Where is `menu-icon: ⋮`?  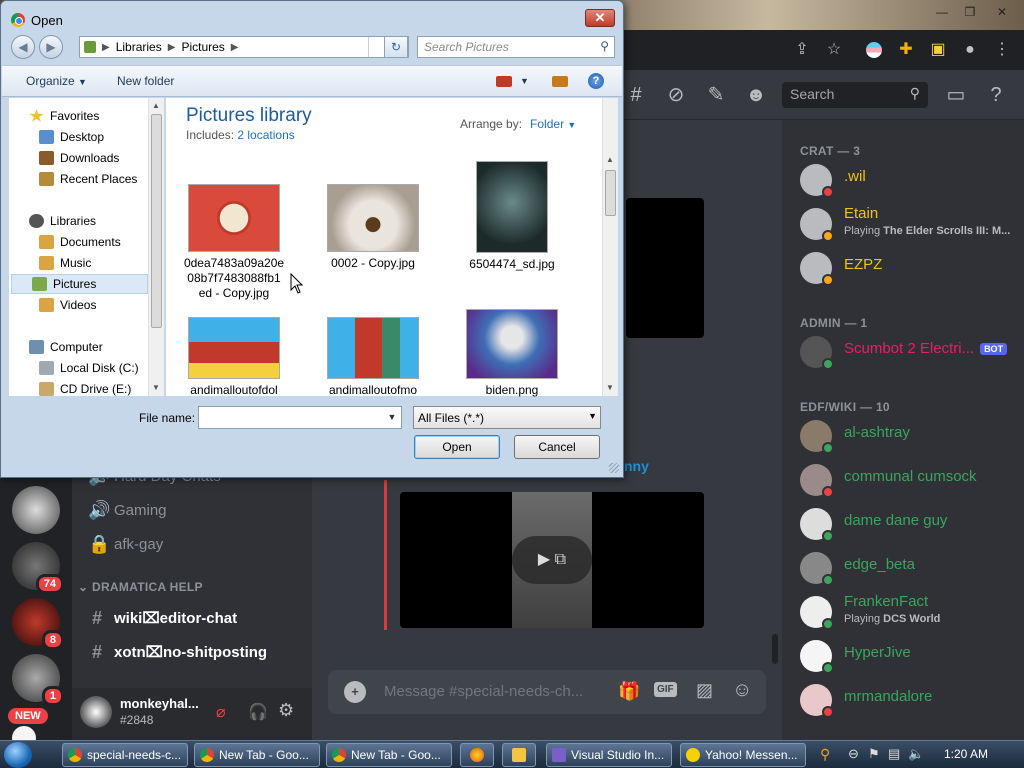 menu-icon: ⋮ is located at coordinates (1002, 50).